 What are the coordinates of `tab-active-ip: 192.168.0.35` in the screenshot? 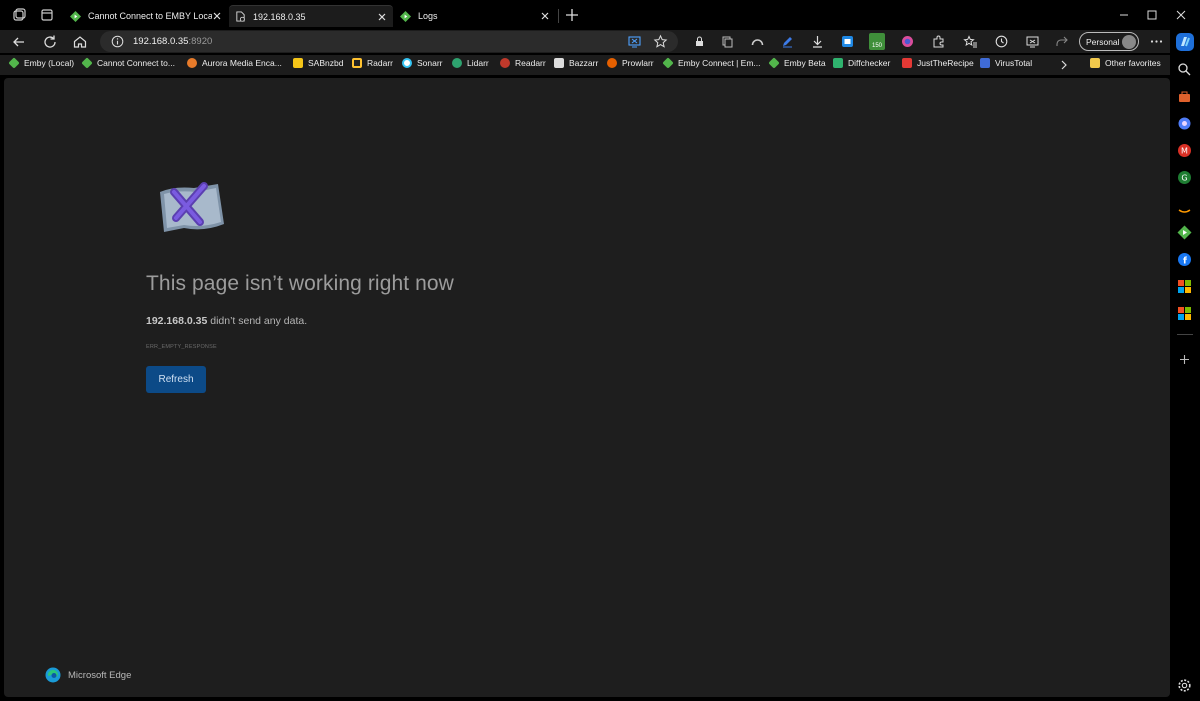 It's located at (311, 16).